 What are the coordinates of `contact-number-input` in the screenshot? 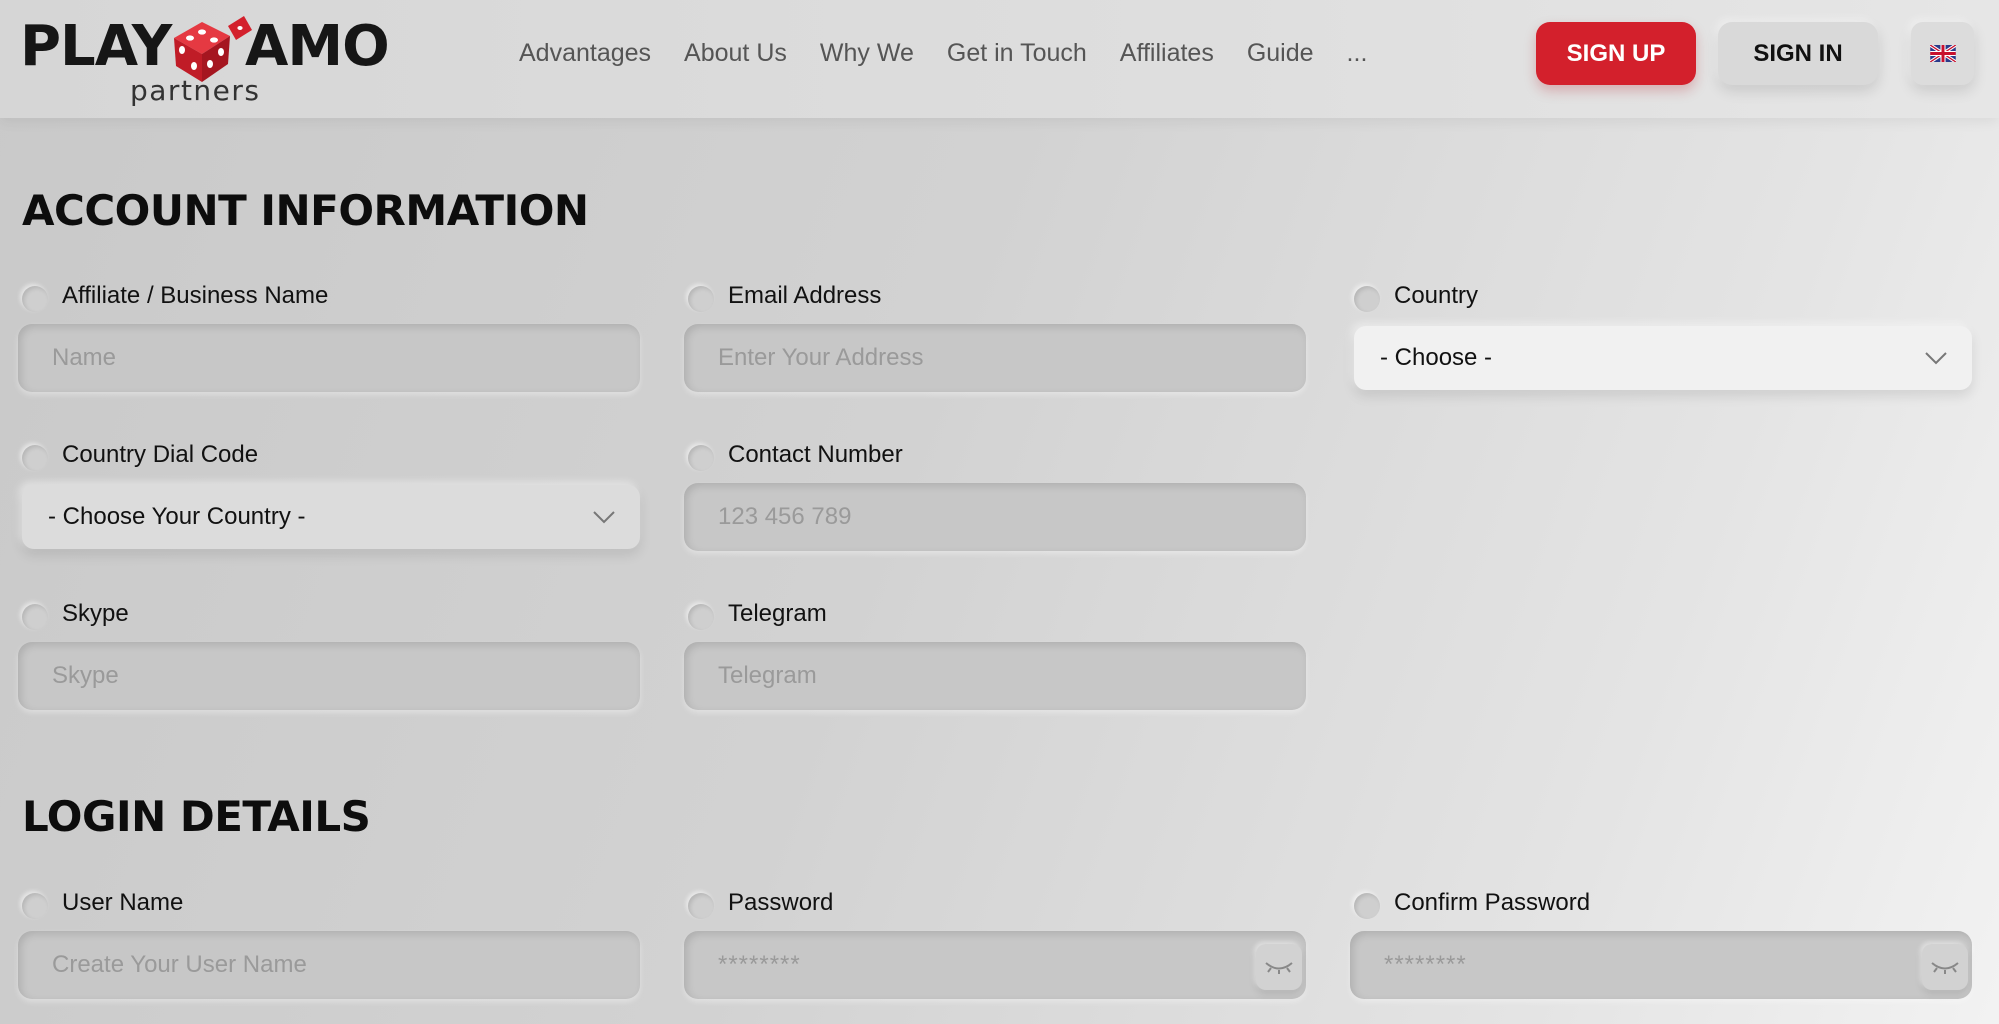 It's located at (995, 517).